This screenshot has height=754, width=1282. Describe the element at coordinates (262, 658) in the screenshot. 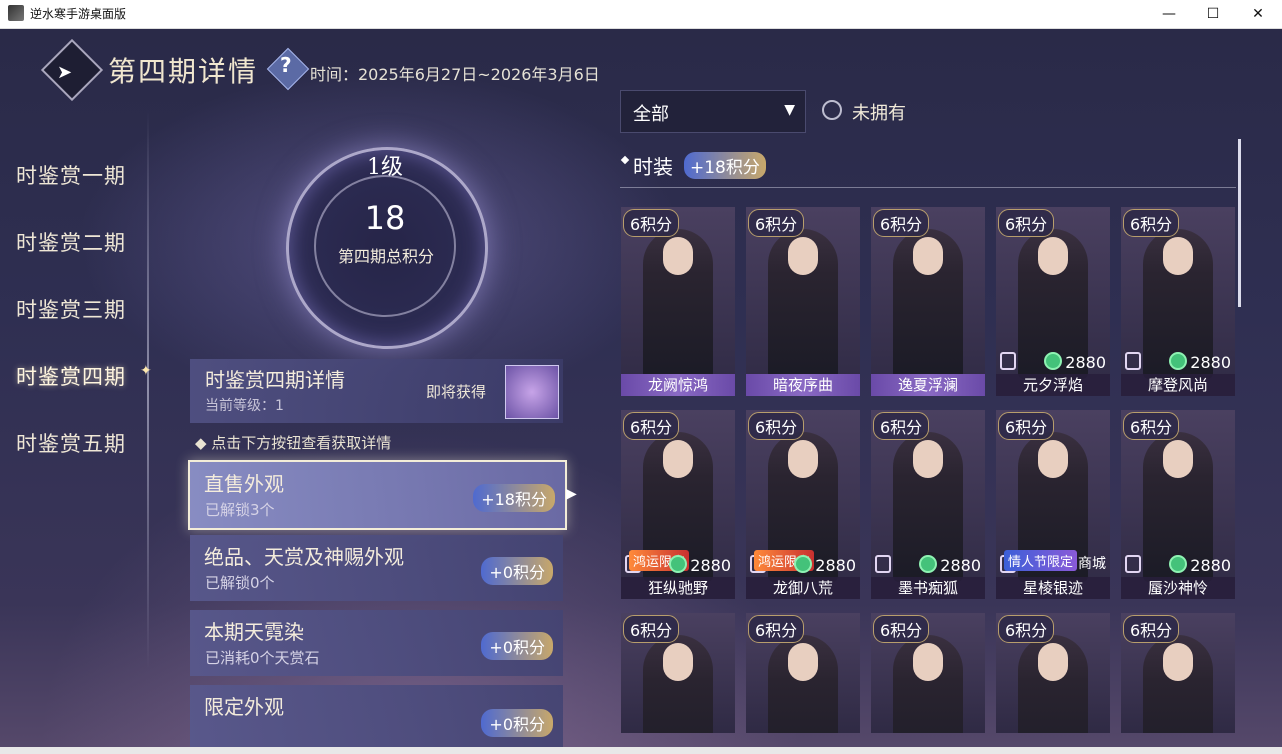

I see `category-sub: 已消耗0个天赏石` at that location.